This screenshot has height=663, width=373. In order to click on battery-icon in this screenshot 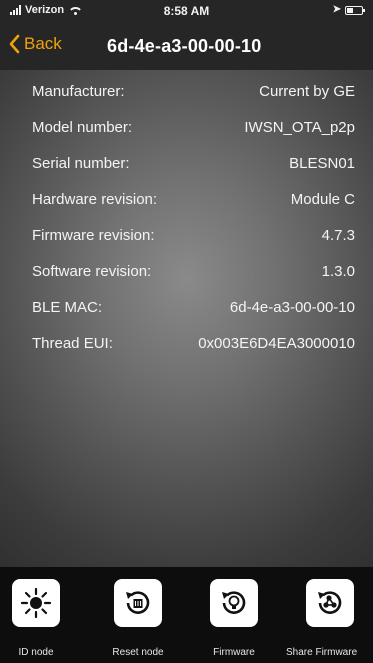, I will do `click(355, 10)`.